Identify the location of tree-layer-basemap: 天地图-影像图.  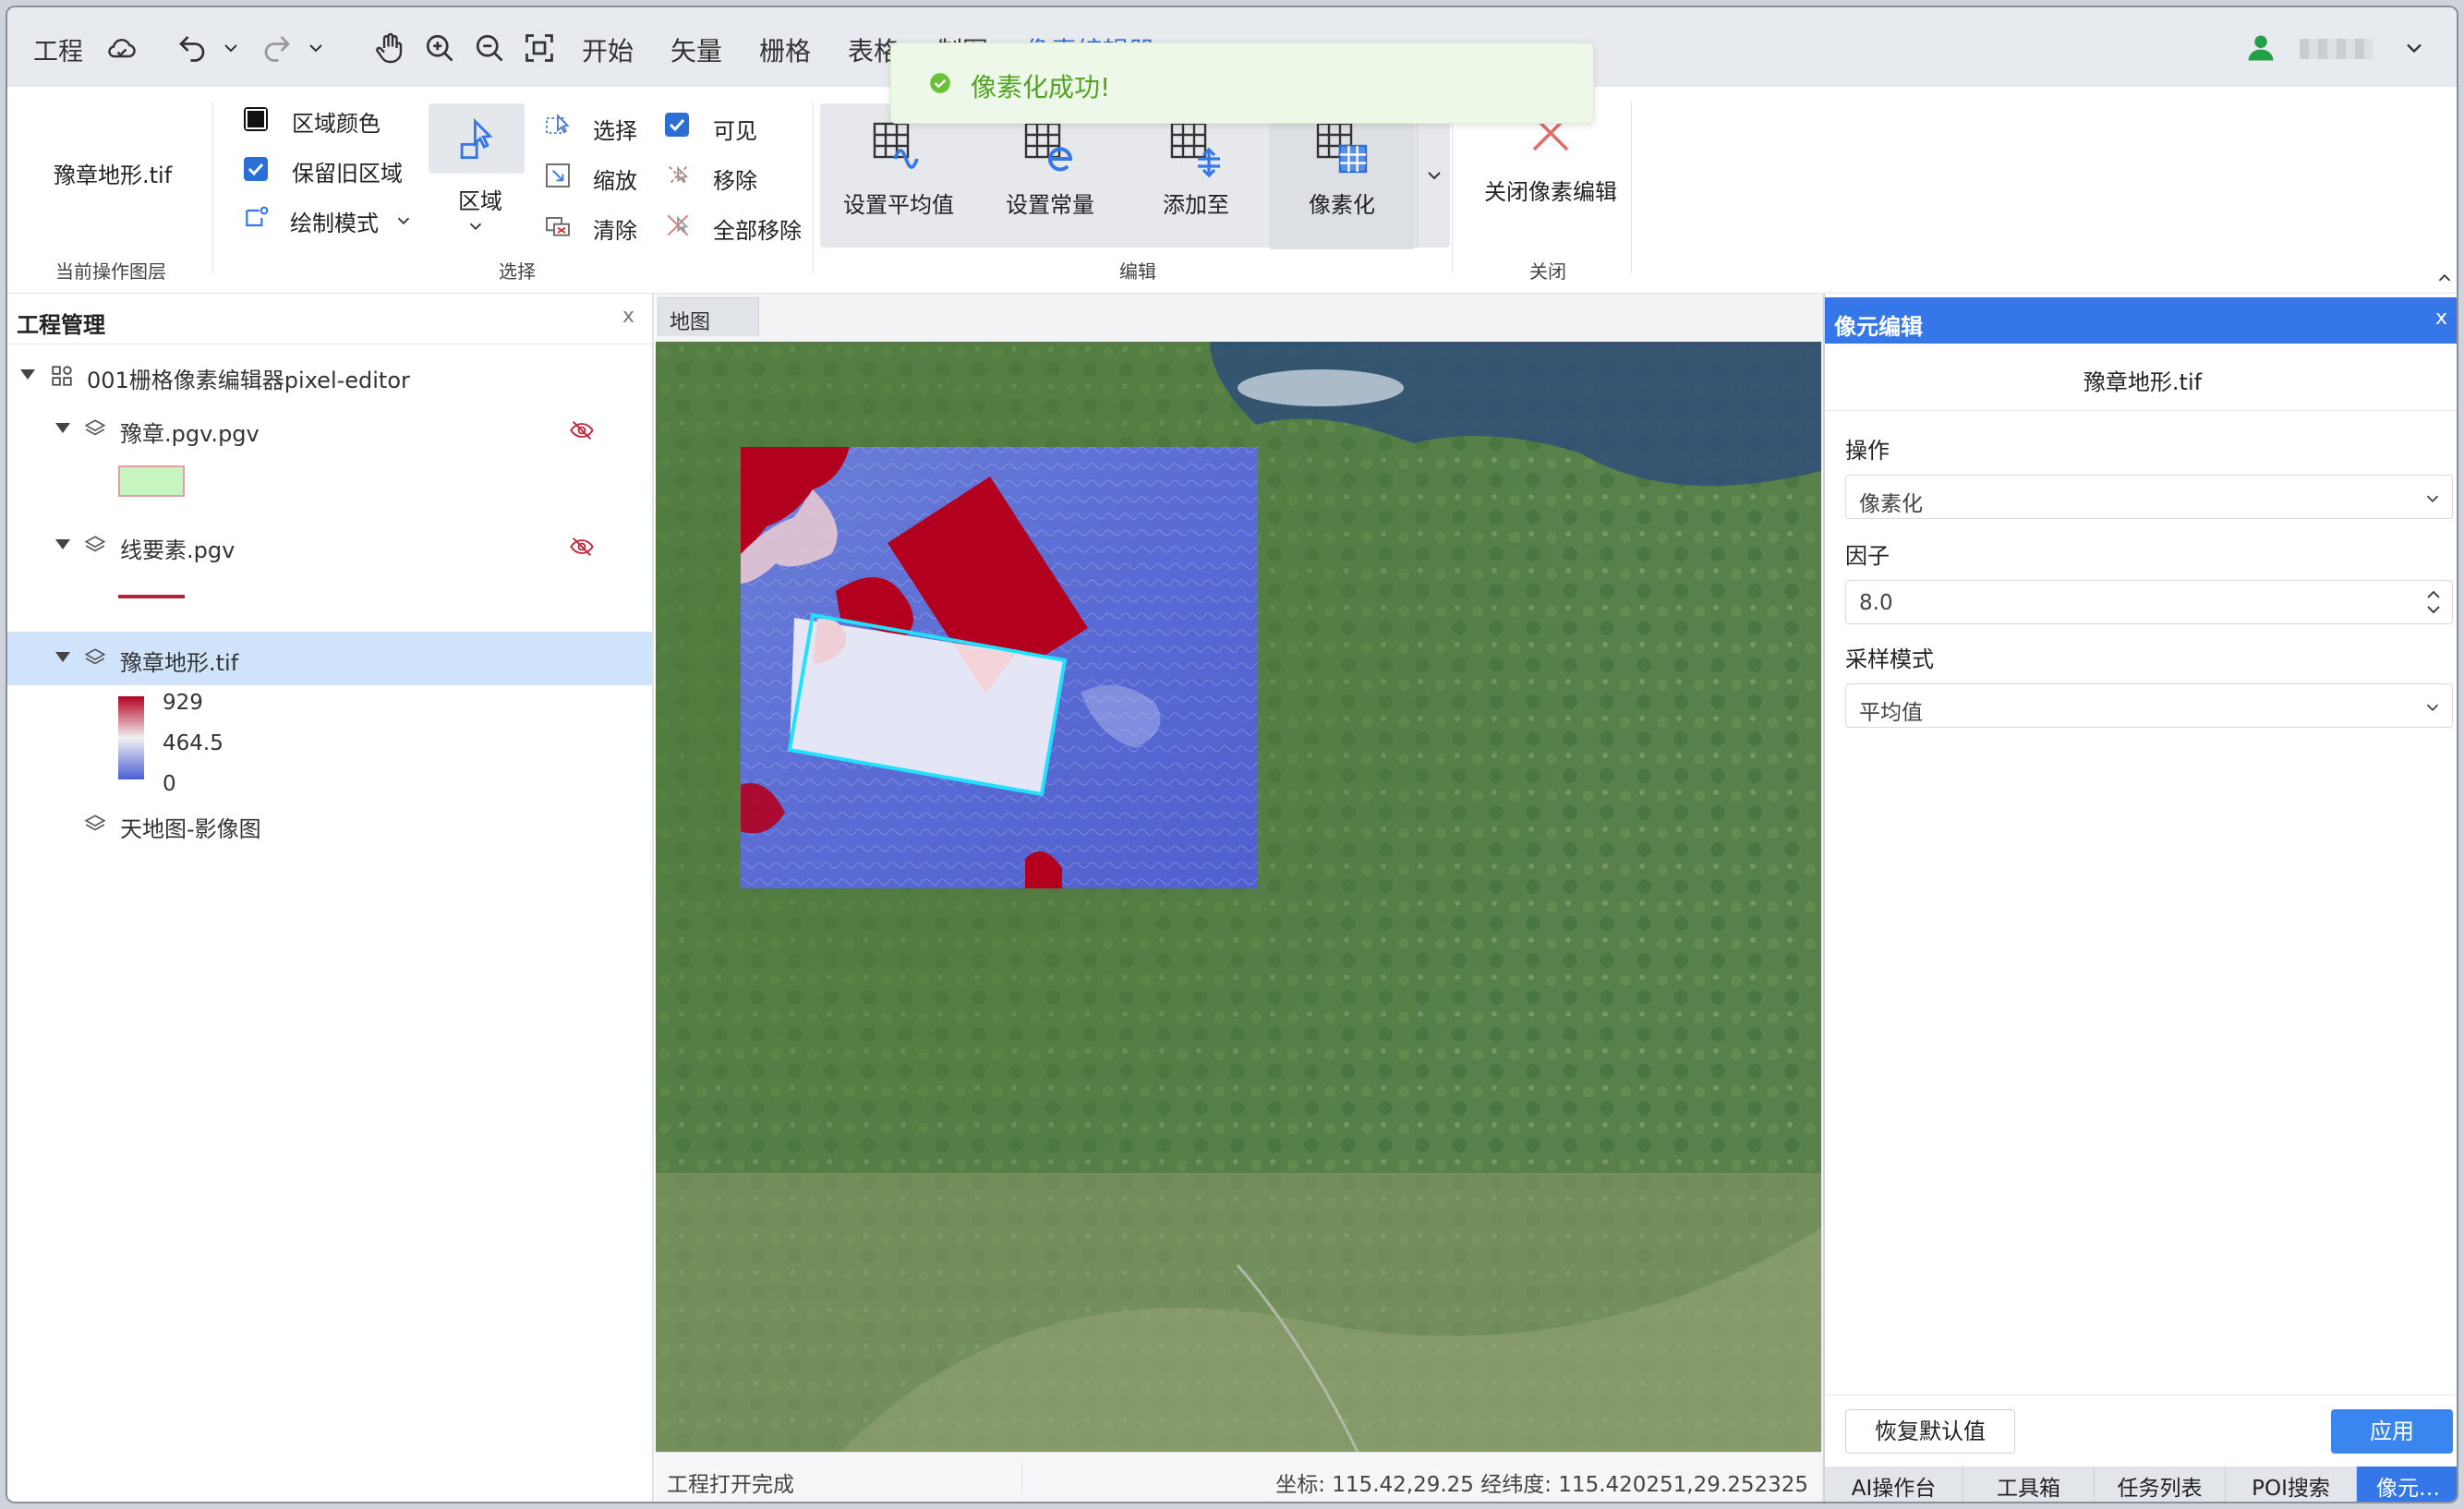
(329, 824).